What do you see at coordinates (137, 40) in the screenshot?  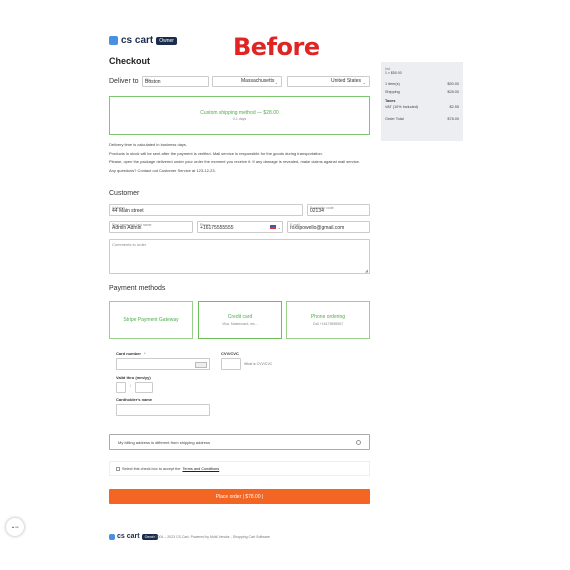 I see `logo-text: cs cart` at bounding box center [137, 40].